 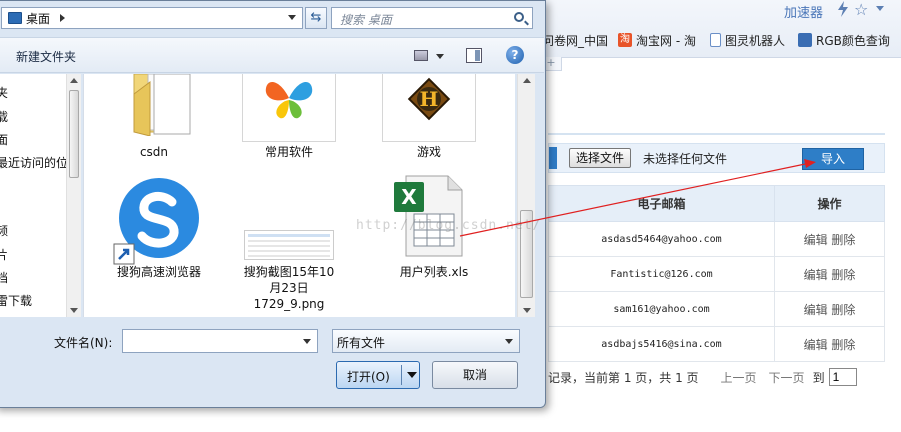 I want to click on import-button: 导入, so click(x=833, y=159).